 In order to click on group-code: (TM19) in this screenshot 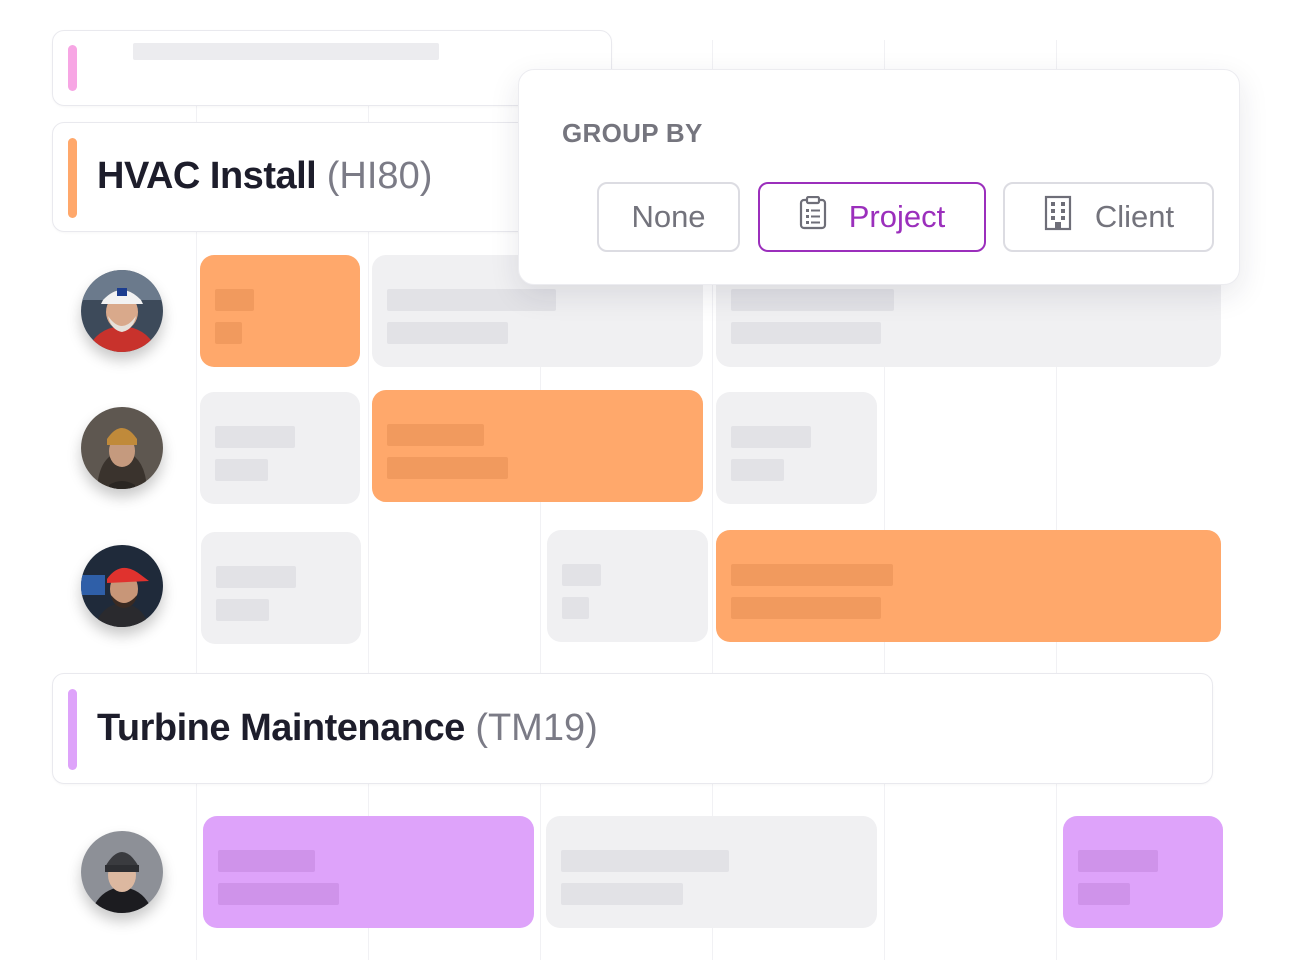, I will do `click(536, 728)`.